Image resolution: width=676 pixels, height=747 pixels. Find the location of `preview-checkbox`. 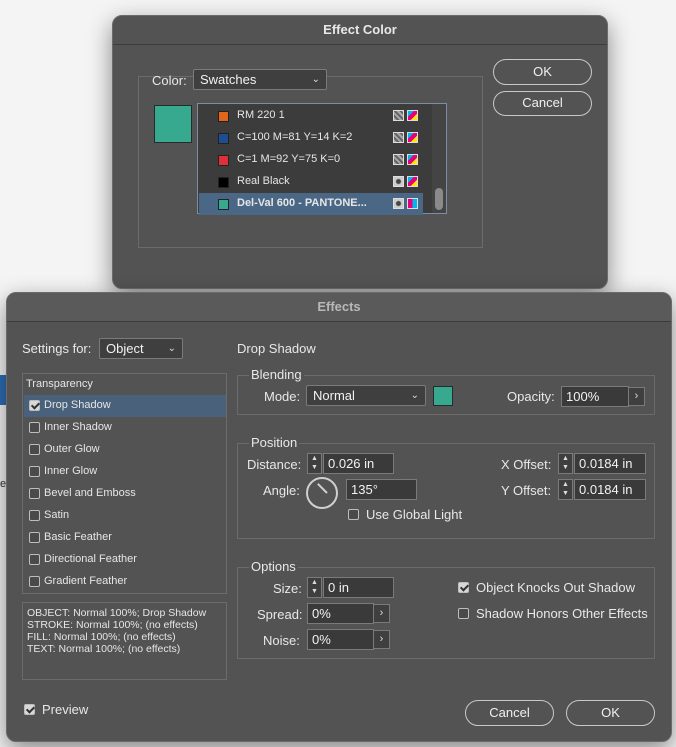

preview-checkbox is located at coordinates (29, 709).